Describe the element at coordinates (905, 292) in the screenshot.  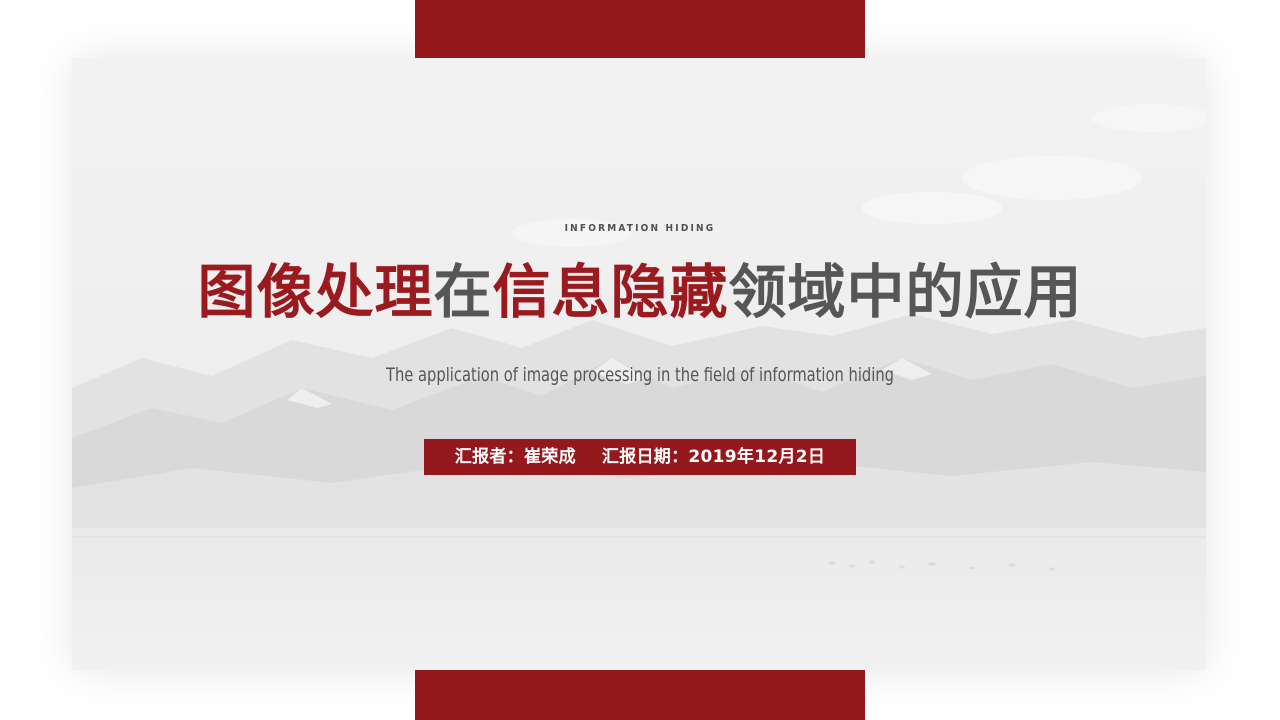
I see `title-part-4: 领域中的应用` at that location.